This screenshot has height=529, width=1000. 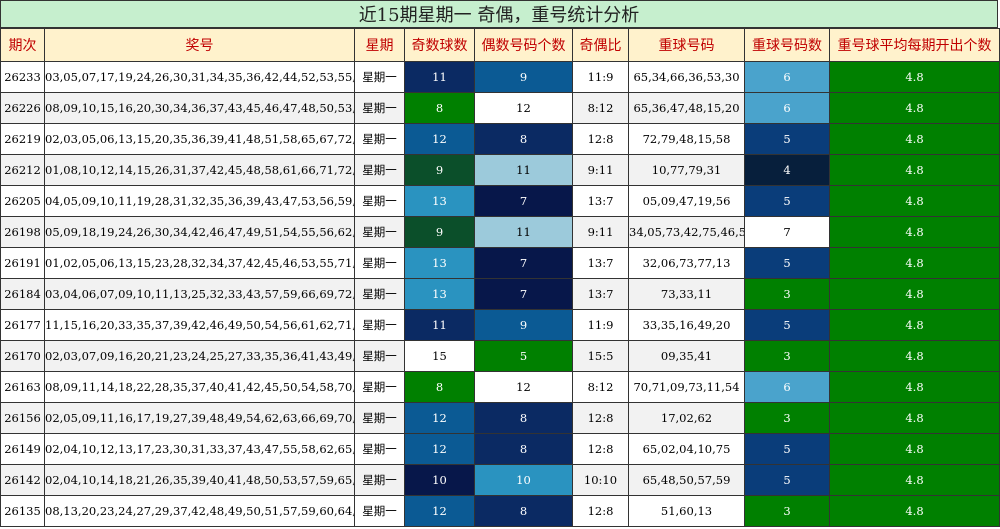 What do you see at coordinates (686, 201) in the screenshot?
I see `cell-repeat-numbers: 05,09,47,19,56` at bounding box center [686, 201].